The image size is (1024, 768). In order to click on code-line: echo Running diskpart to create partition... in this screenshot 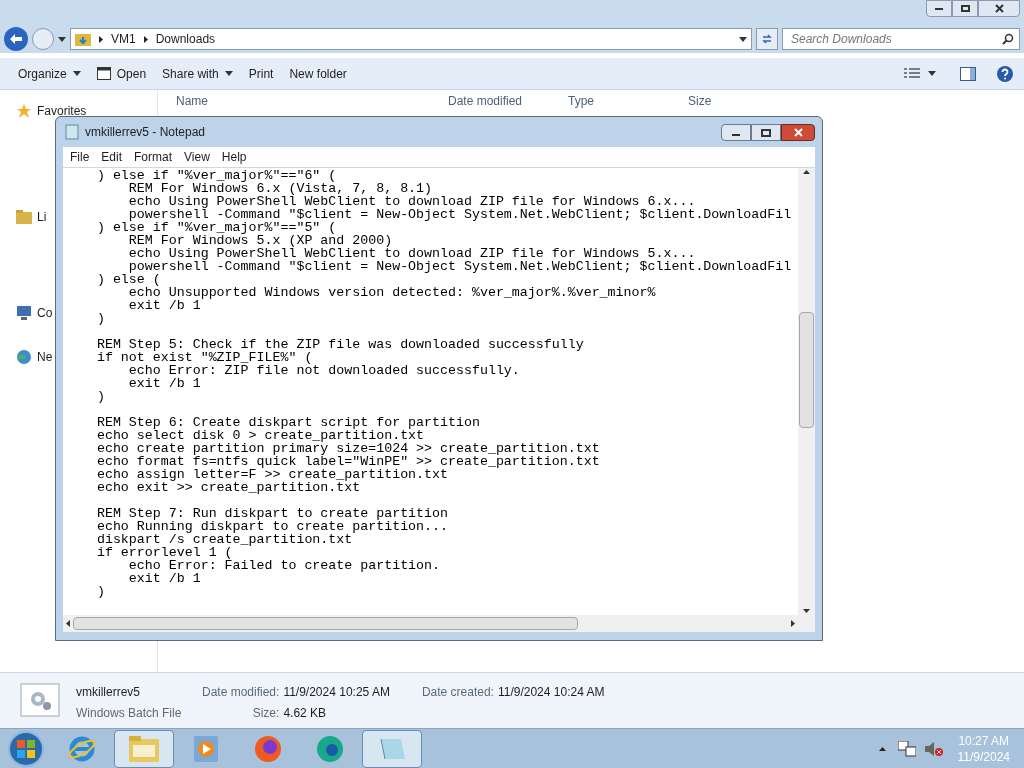, I will do `click(272, 526)`.